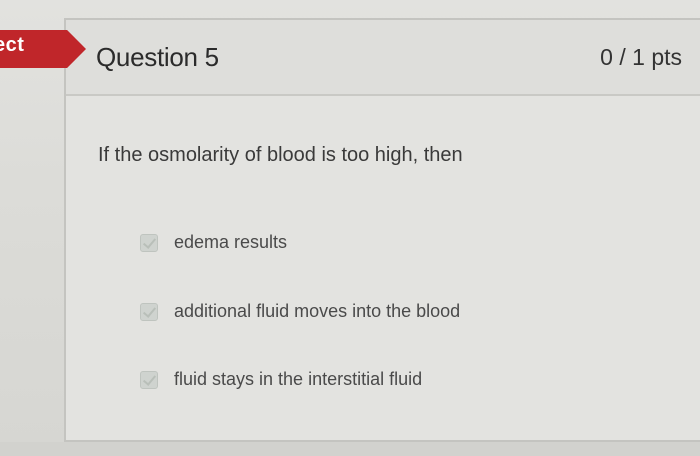 Image resolution: width=700 pixels, height=456 pixels. I want to click on page-bottom-edge, so click(350, 449).